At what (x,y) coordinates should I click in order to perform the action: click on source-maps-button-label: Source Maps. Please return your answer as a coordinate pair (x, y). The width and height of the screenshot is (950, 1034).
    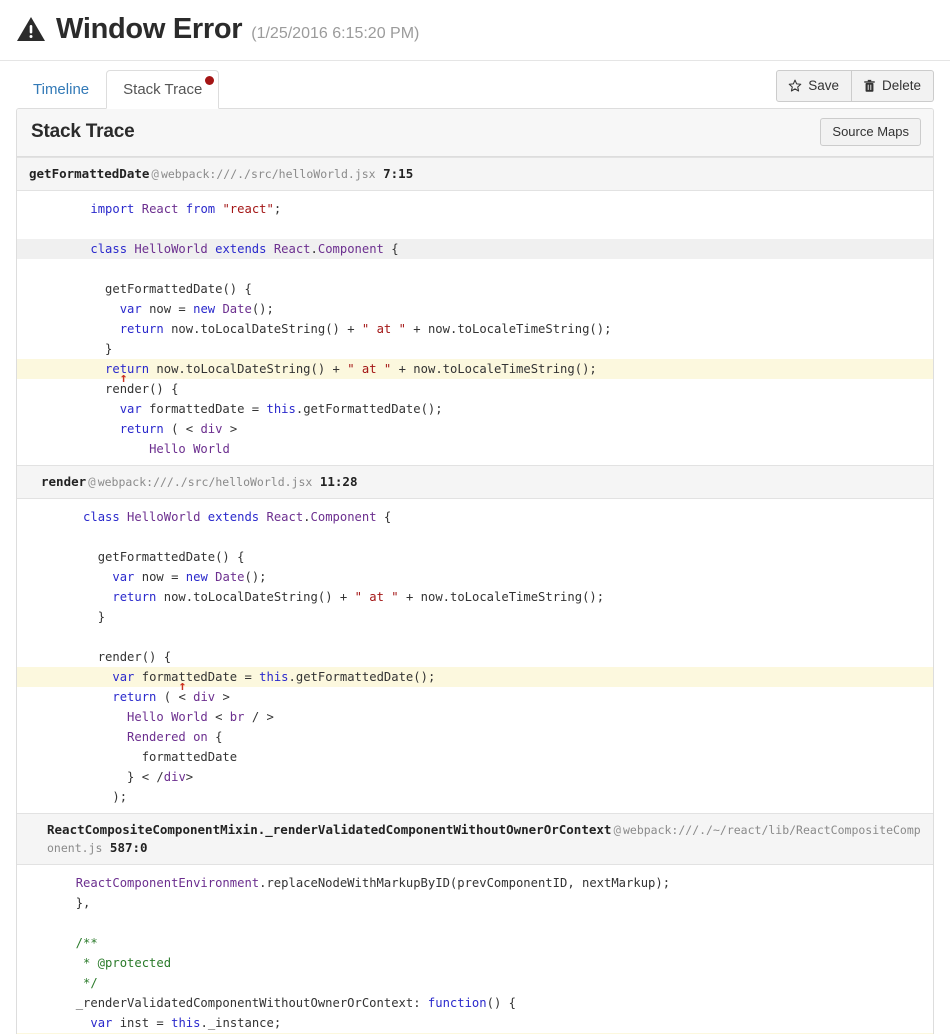
    Looking at the image, I should click on (870, 131).